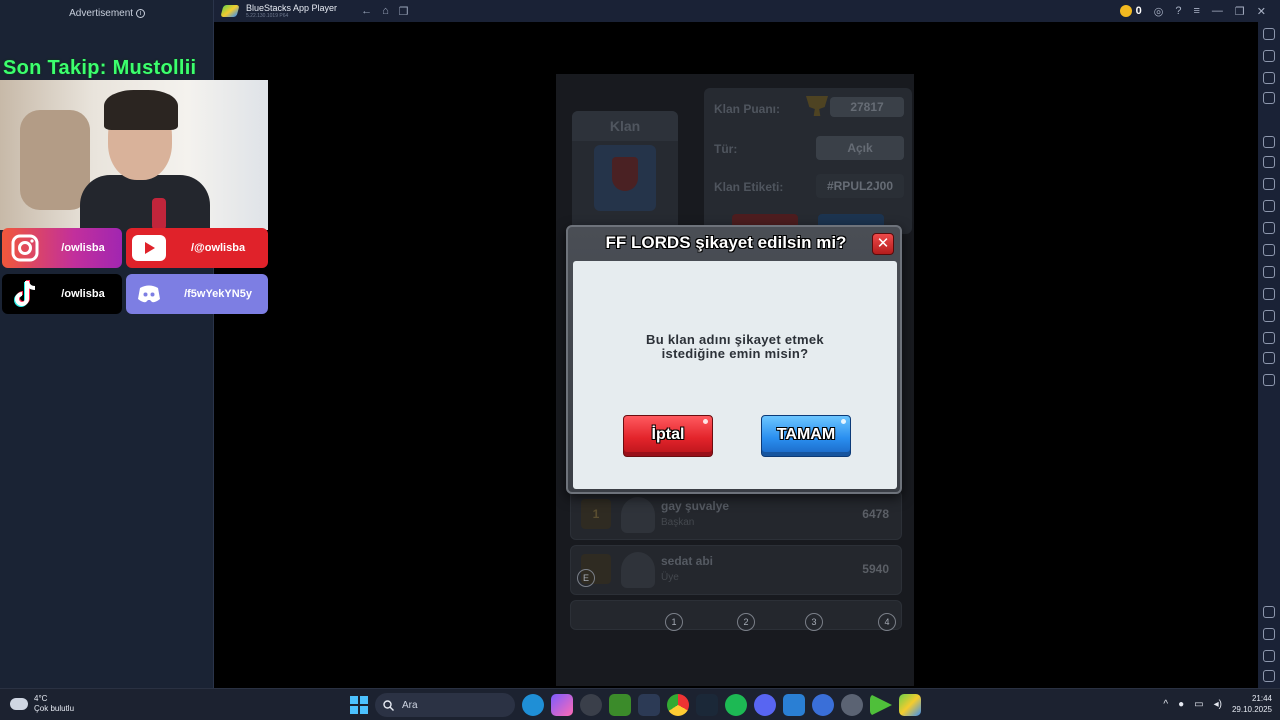  What do you see at coordinates (1269, 676) in the screenshot?
I see `recent-apps-icon` at bounding box center [1269, 676].